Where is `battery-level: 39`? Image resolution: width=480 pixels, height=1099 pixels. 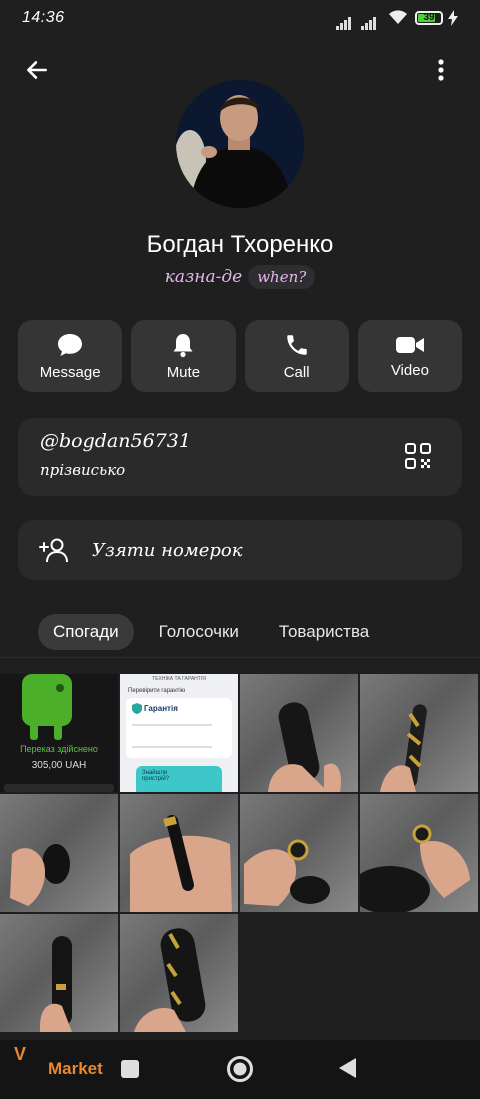 battery-level: 39 is located at coordinates (429, 17).